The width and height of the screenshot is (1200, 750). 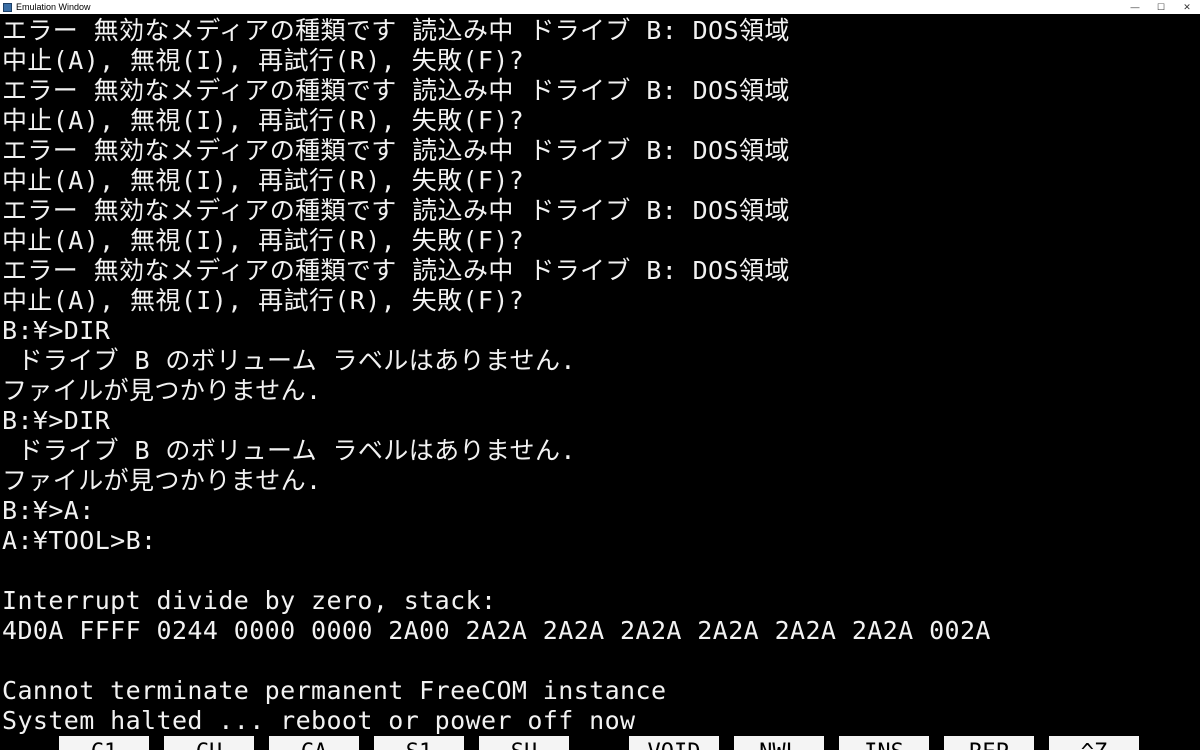 What do you see at coordinates (48, 510) in the screenshot?
I see `console-line: B:¥>A:` at bounding box center [48, 510].